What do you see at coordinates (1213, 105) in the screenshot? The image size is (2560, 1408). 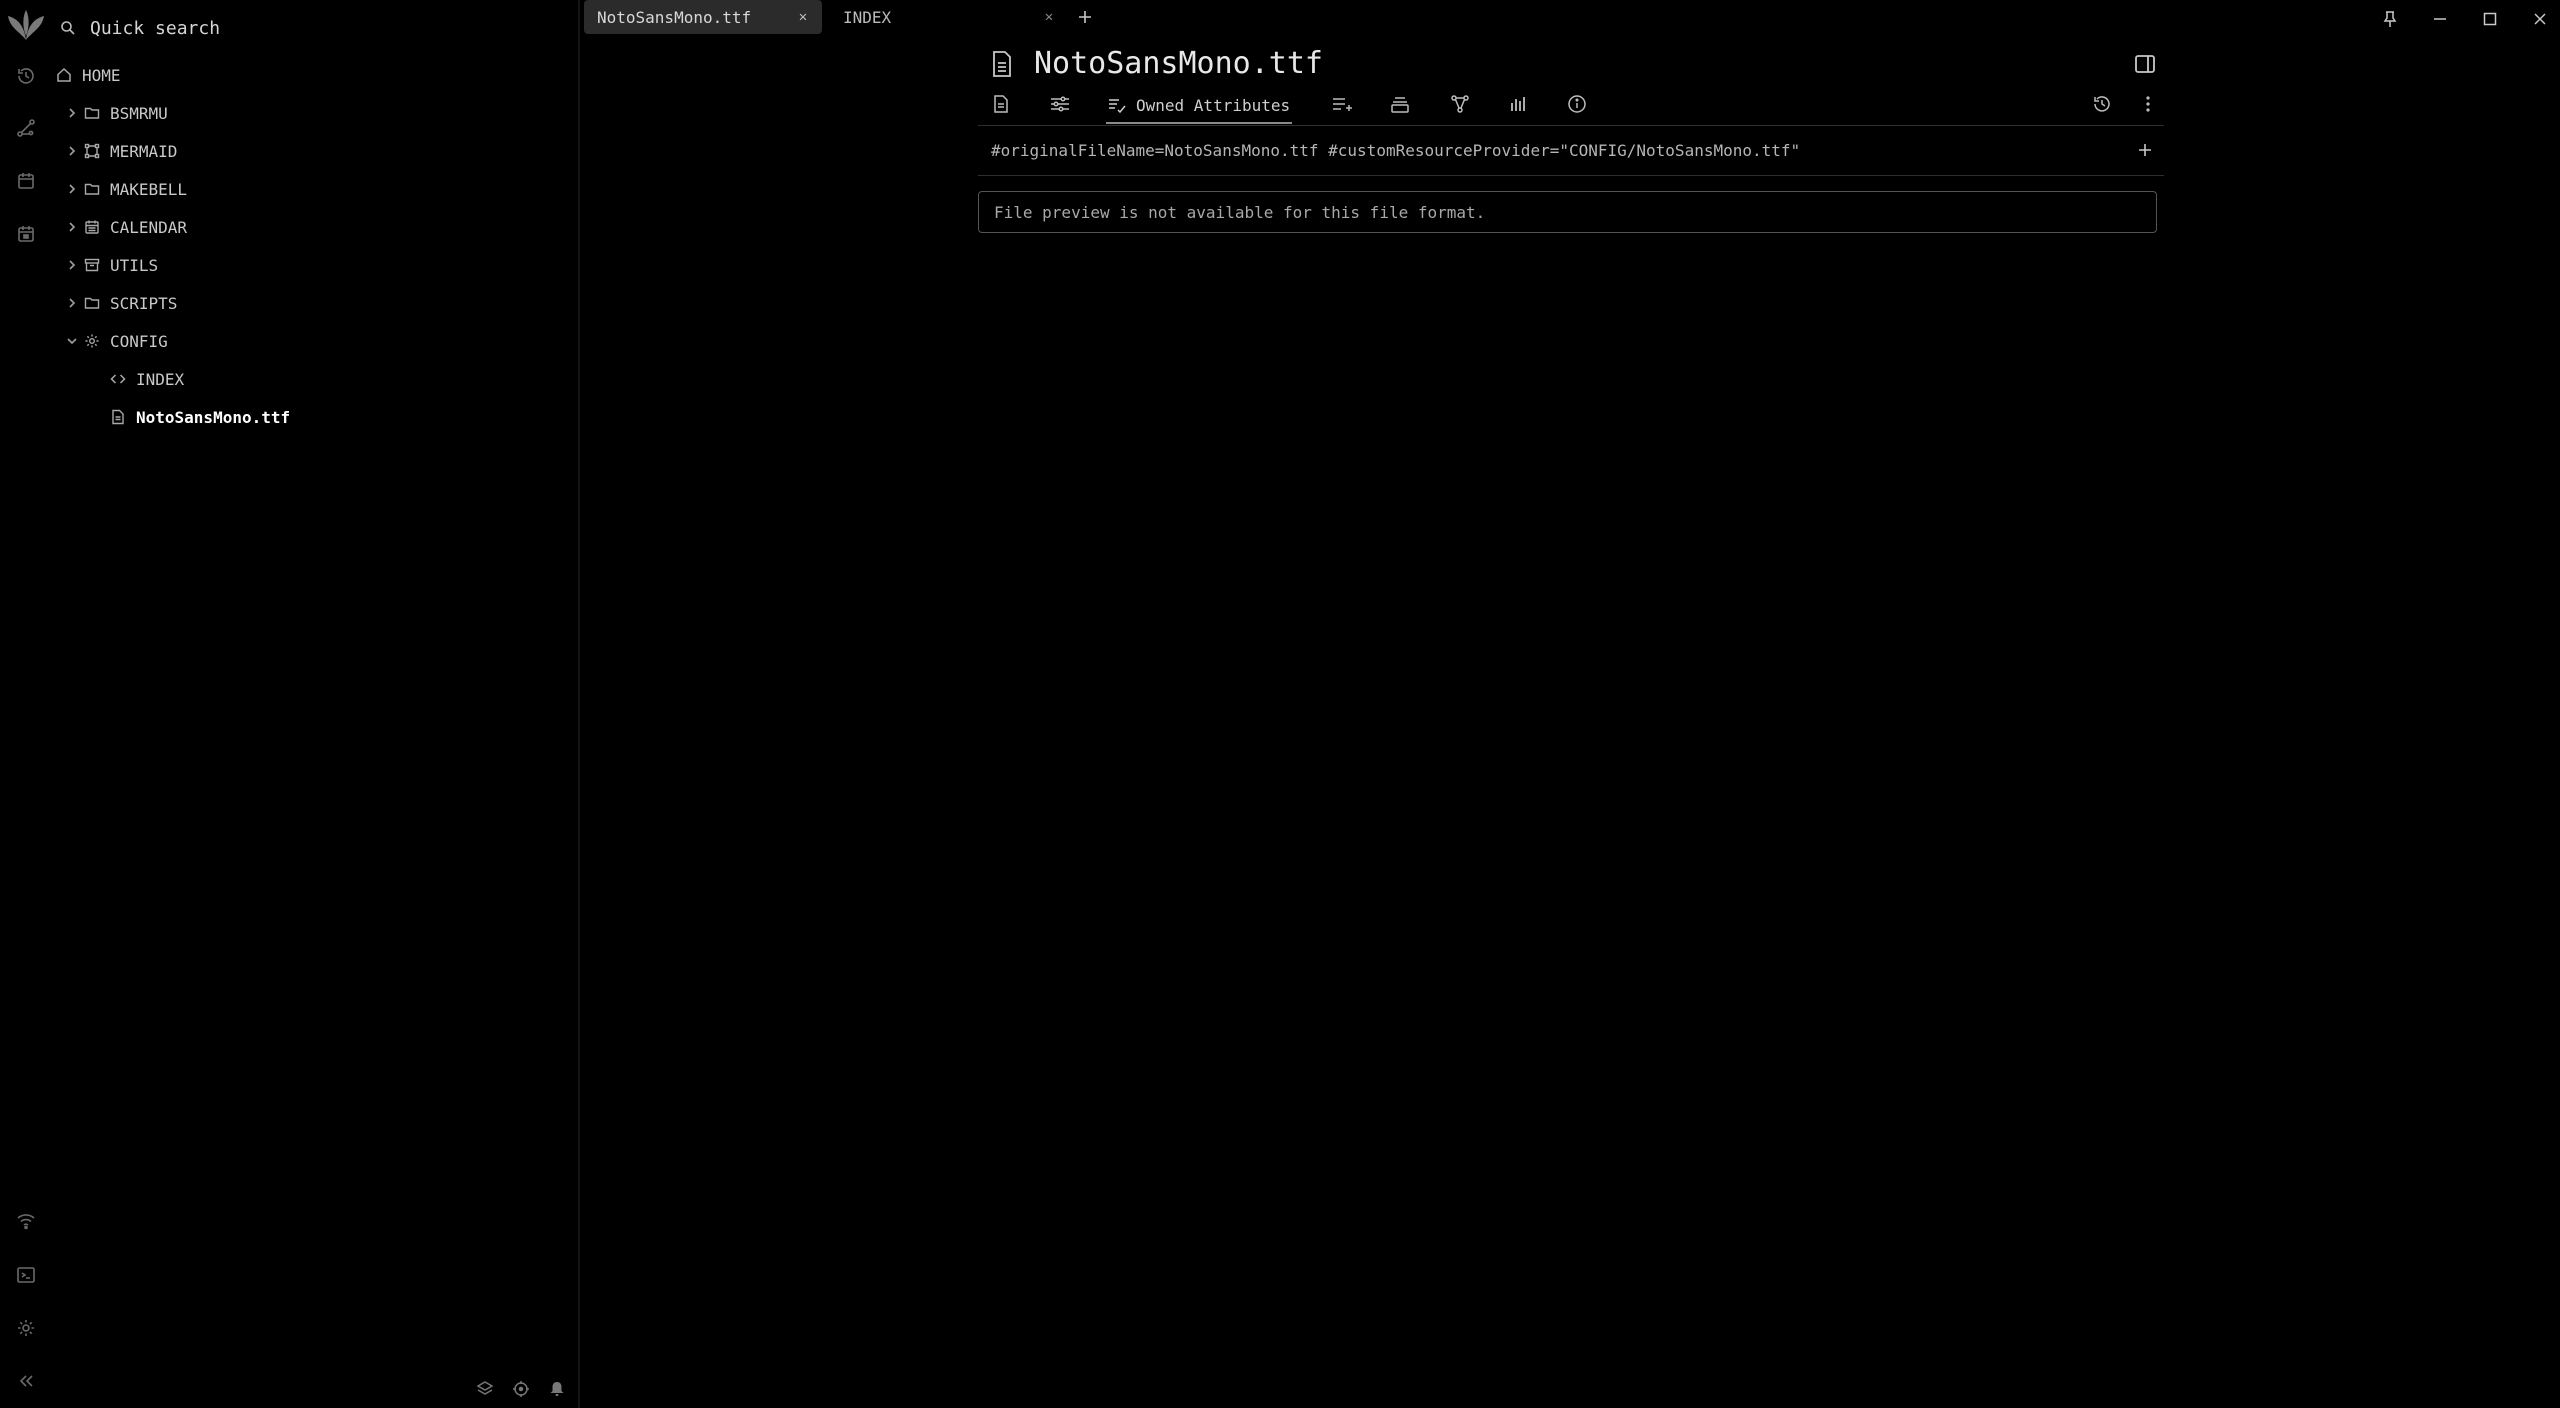 I see `owned-attributes-label: Owned Attributes` at bounding box center [1213, 105].